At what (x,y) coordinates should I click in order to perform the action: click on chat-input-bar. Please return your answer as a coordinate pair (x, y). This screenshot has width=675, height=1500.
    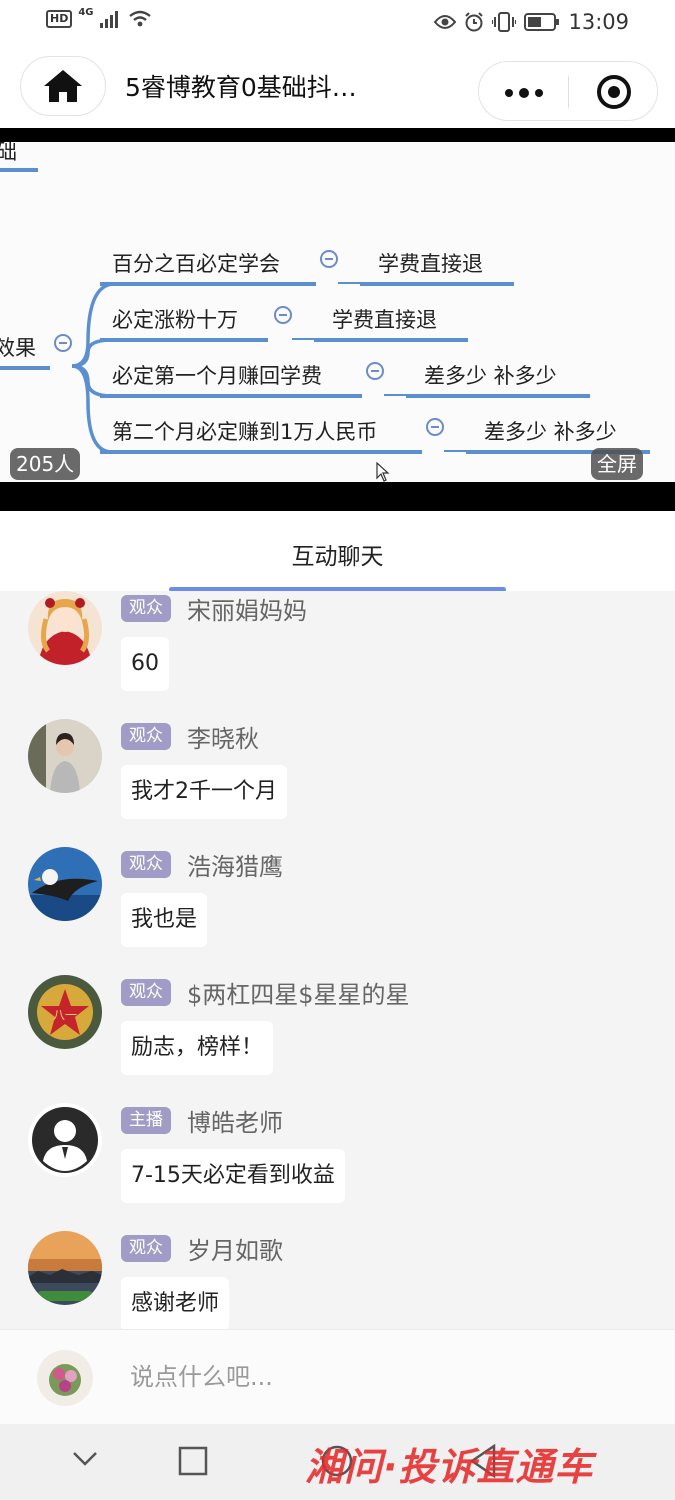
    Looking at the image, I should click on (337, 1376).